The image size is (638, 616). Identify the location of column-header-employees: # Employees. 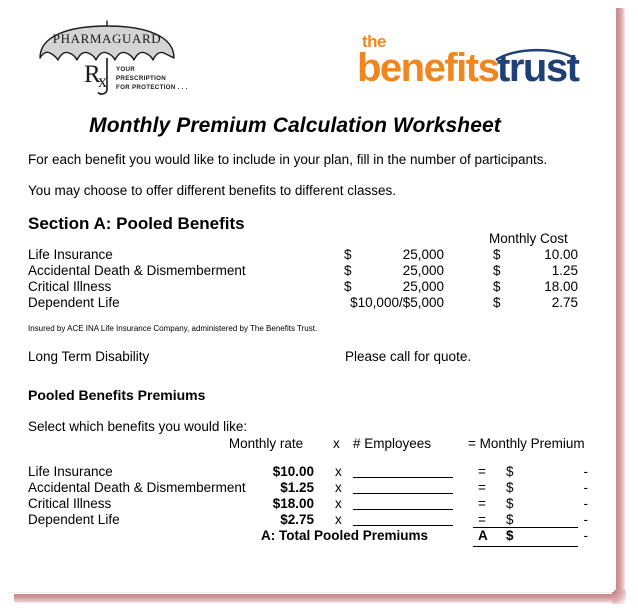
(392, 443).